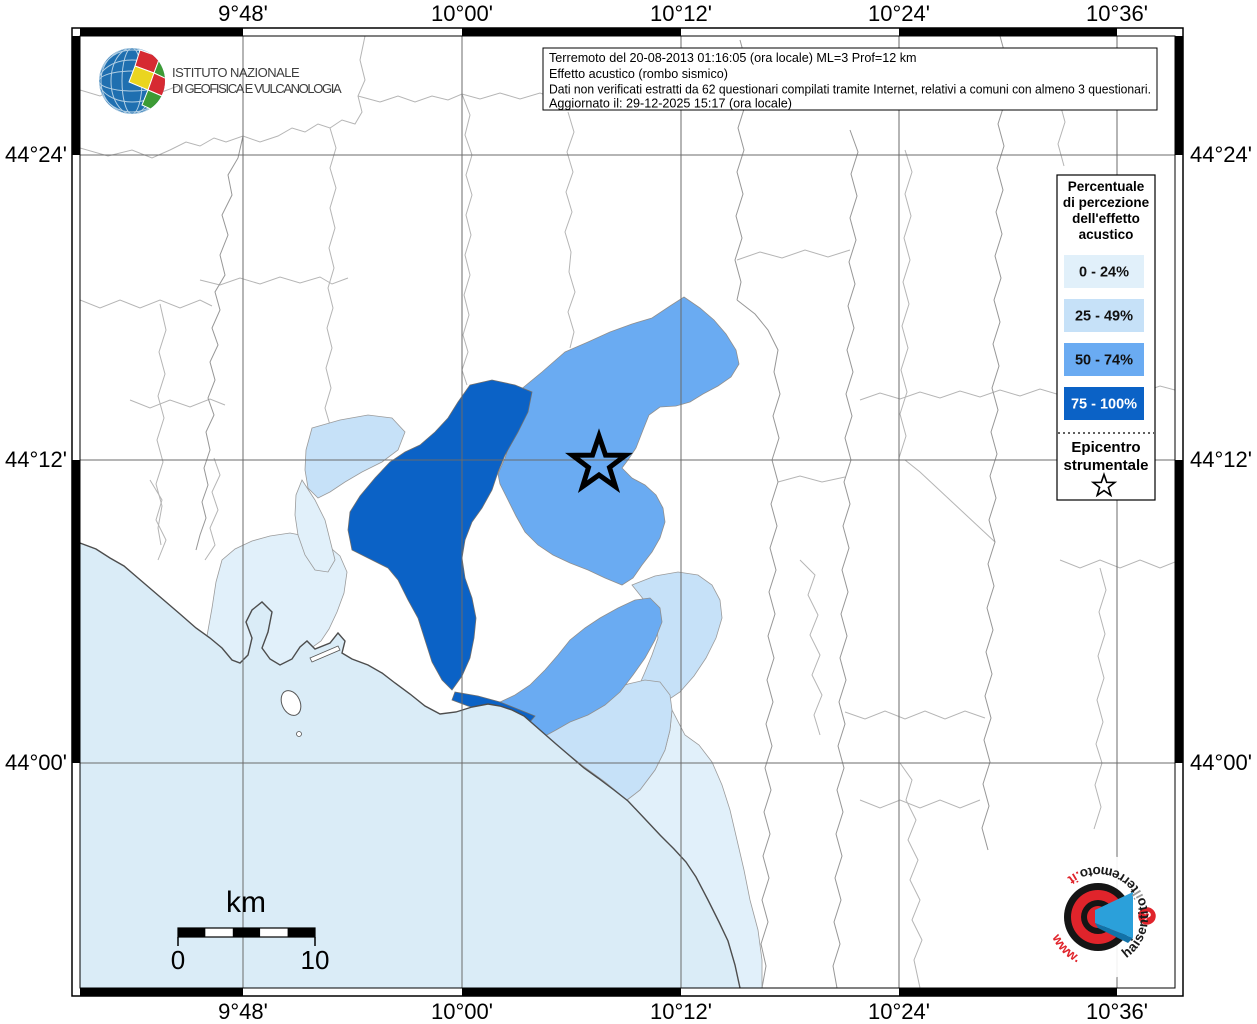  Describe the element at coordinates (178, 960) in the screenshot. I see `scale-bar-start: 0` at that location.